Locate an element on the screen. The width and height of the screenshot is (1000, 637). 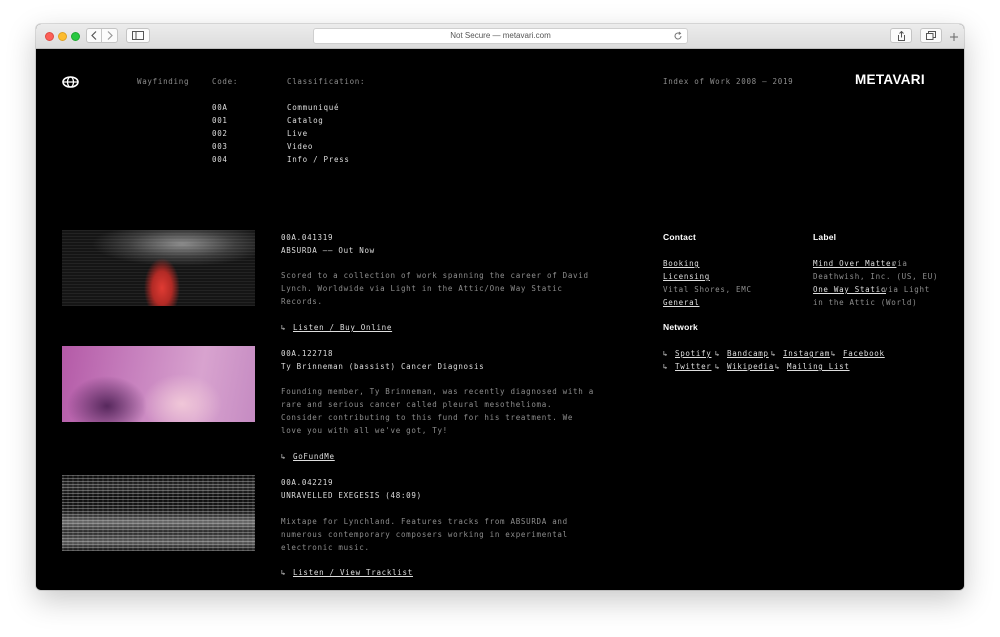
address-bar: Not Secure — metavari.com is located at coordinates (500, 36).